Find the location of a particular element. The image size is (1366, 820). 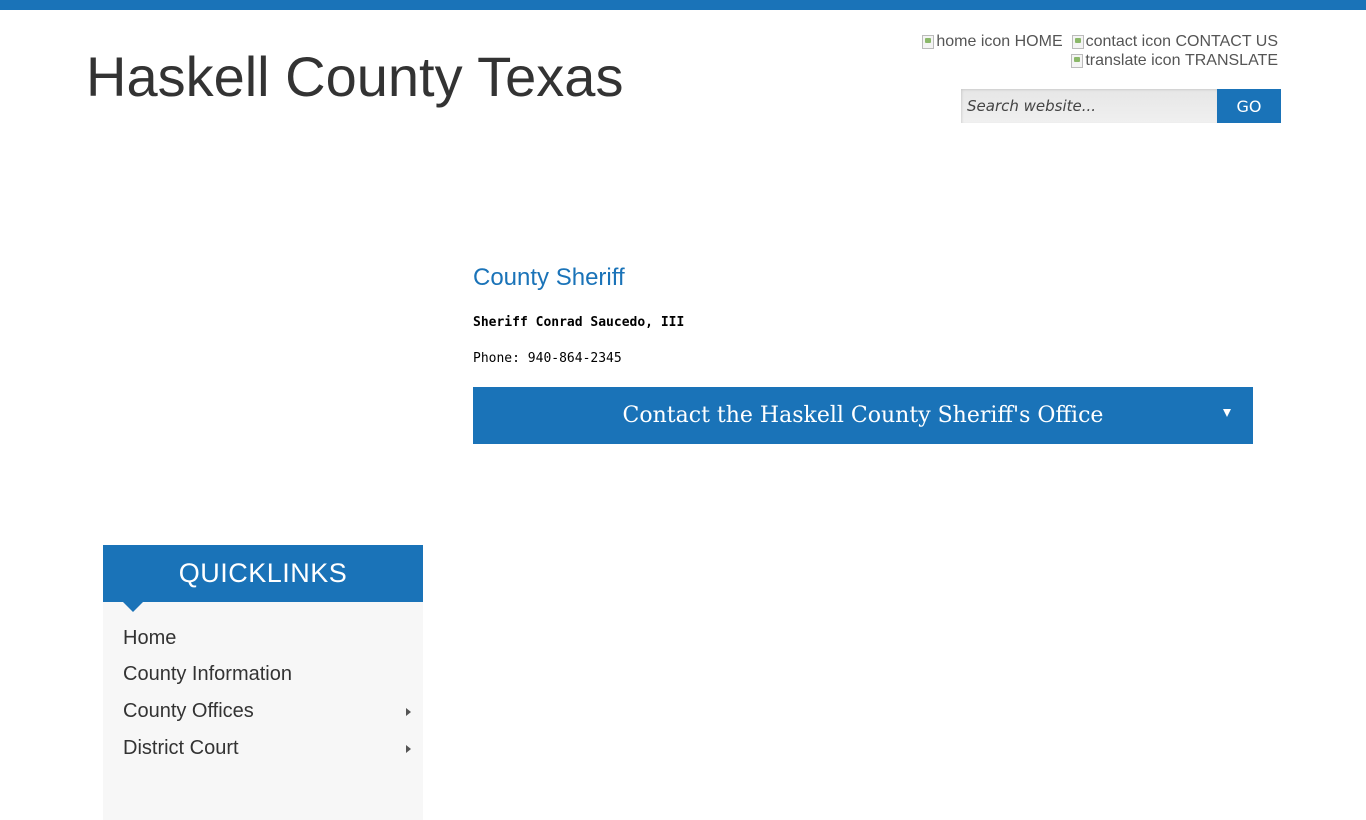

search-form: GO is located at coordinates (1121, 106).